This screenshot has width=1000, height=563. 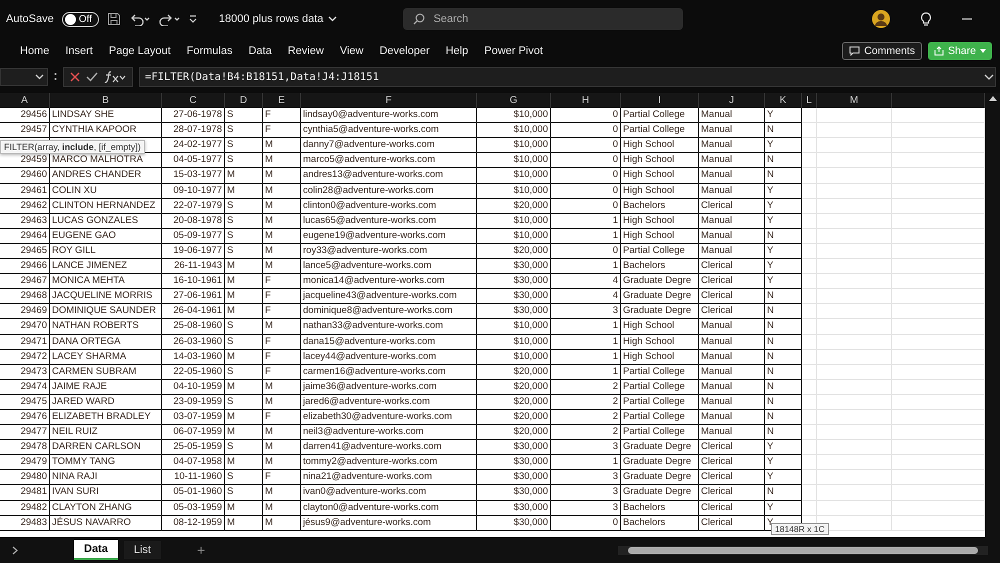 What do you see at coordinates (513, 51) in the screenshot?
I see `ribbon-tab: Power Pivot` at bounding box center [513, 51].